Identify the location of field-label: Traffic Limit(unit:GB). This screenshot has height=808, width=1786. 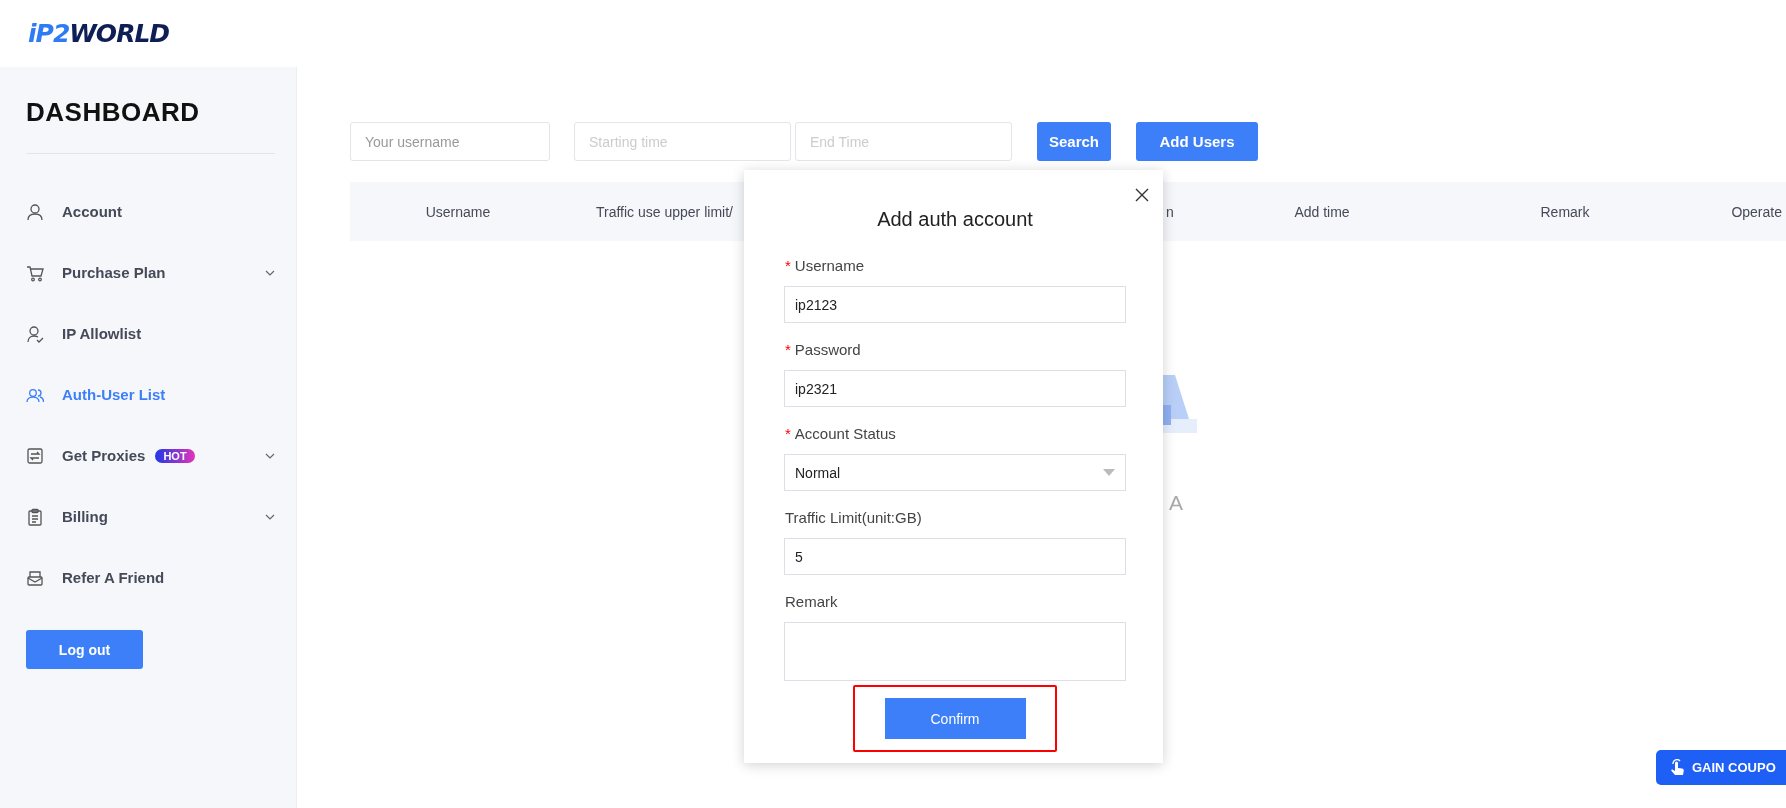
(853, 517).